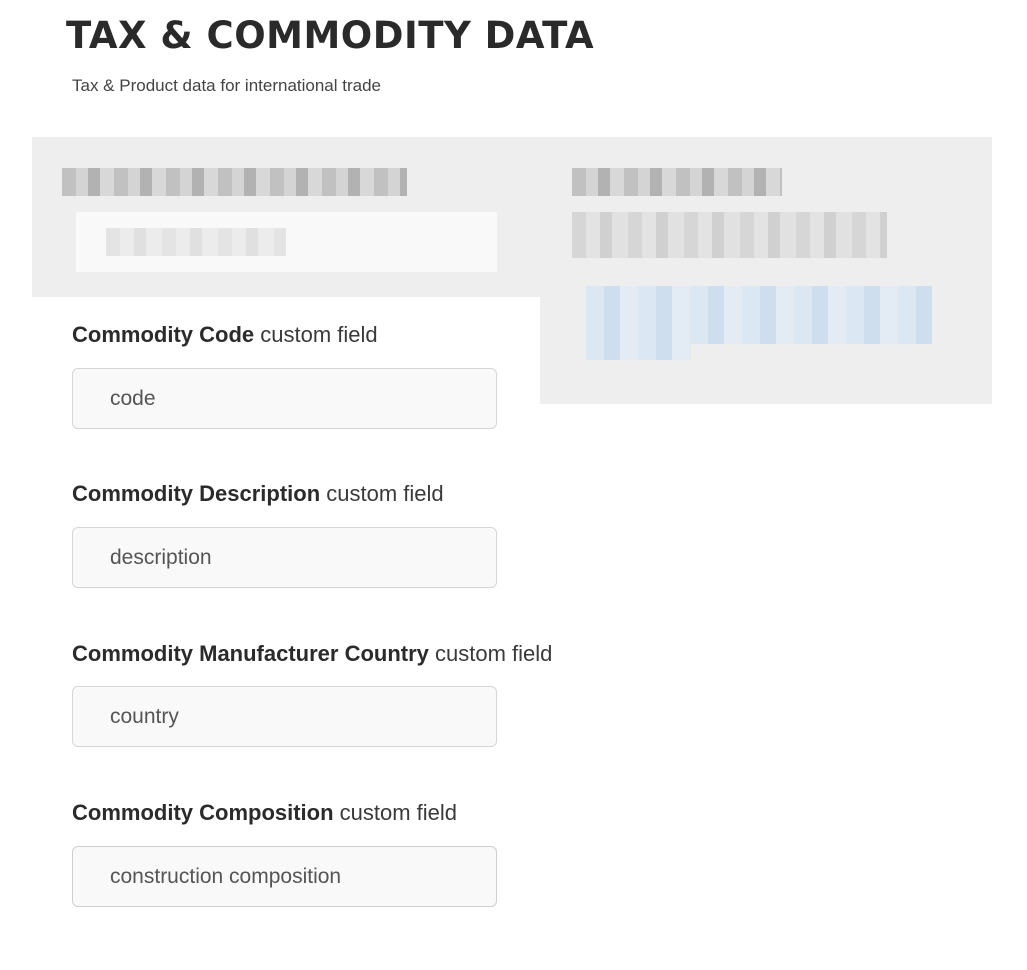 The image size is (1027, 970). I want to click on commodity-code-input, so click(284, 398).